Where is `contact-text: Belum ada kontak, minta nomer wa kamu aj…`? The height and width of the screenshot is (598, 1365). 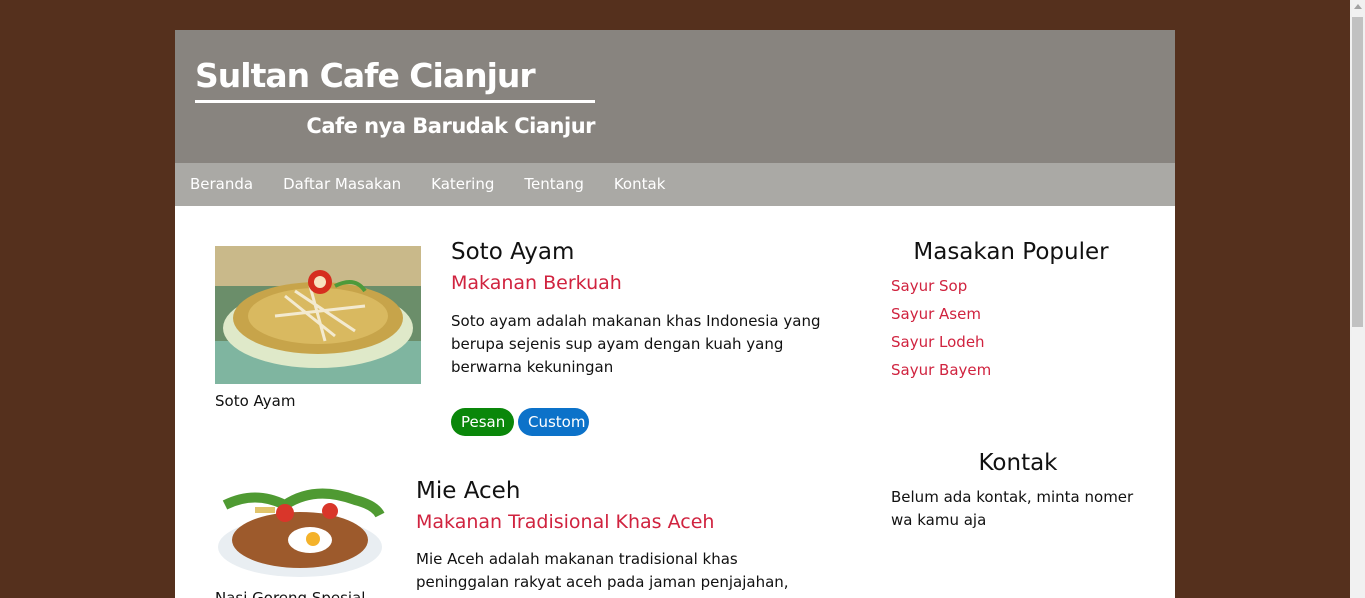 contact-text: Belum ada kontak, minta nomer wa kamu aj… is located at coordinates (1012, 508).